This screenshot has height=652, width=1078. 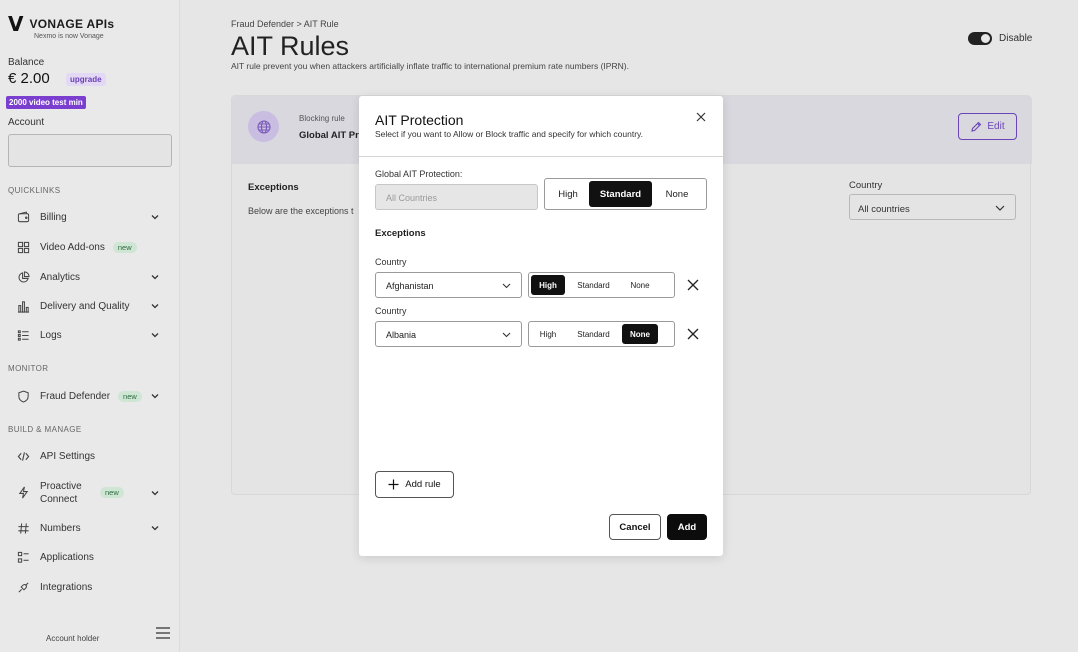 I want to click on sidebar-item-proactive-connect: Proactive Connect new, so click(x=91, y=493).